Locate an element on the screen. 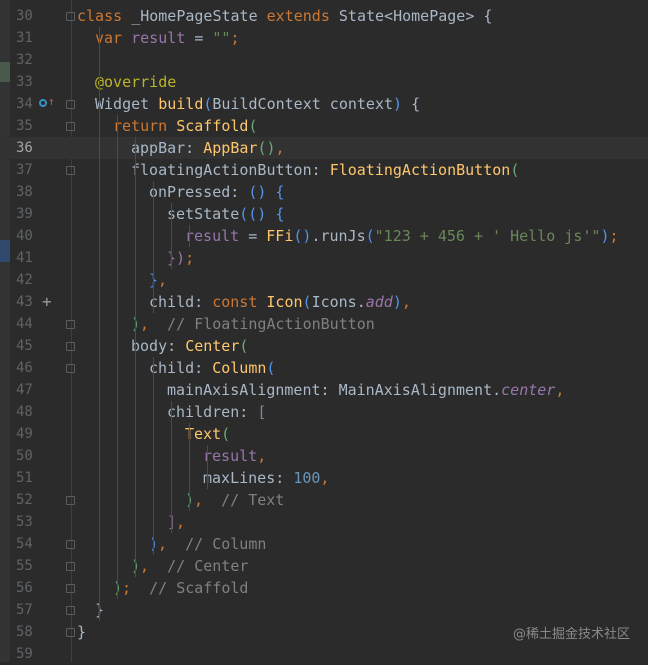 Image resolution: width=648 pixels, height=665 pixels. code-line: 56); // Scaffold is located at coordinates (324, 588).